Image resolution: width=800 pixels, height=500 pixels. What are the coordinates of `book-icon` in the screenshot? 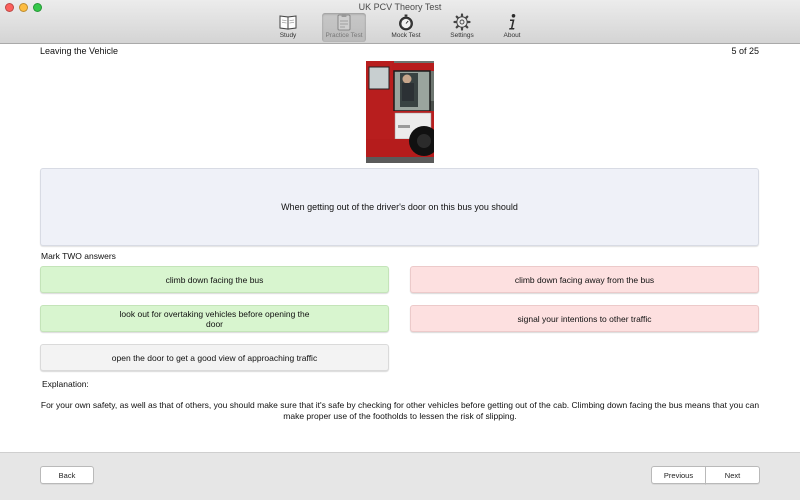 It's located at (288, 22).